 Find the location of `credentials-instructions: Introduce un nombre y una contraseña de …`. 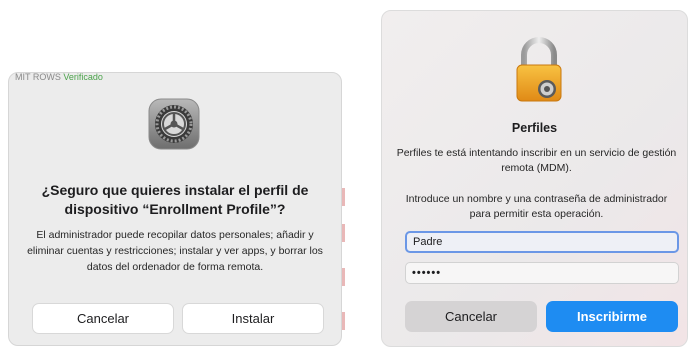

credentials-instructions: Introduce un nombre y una contraseña de … is located at coordinates (536, 206).